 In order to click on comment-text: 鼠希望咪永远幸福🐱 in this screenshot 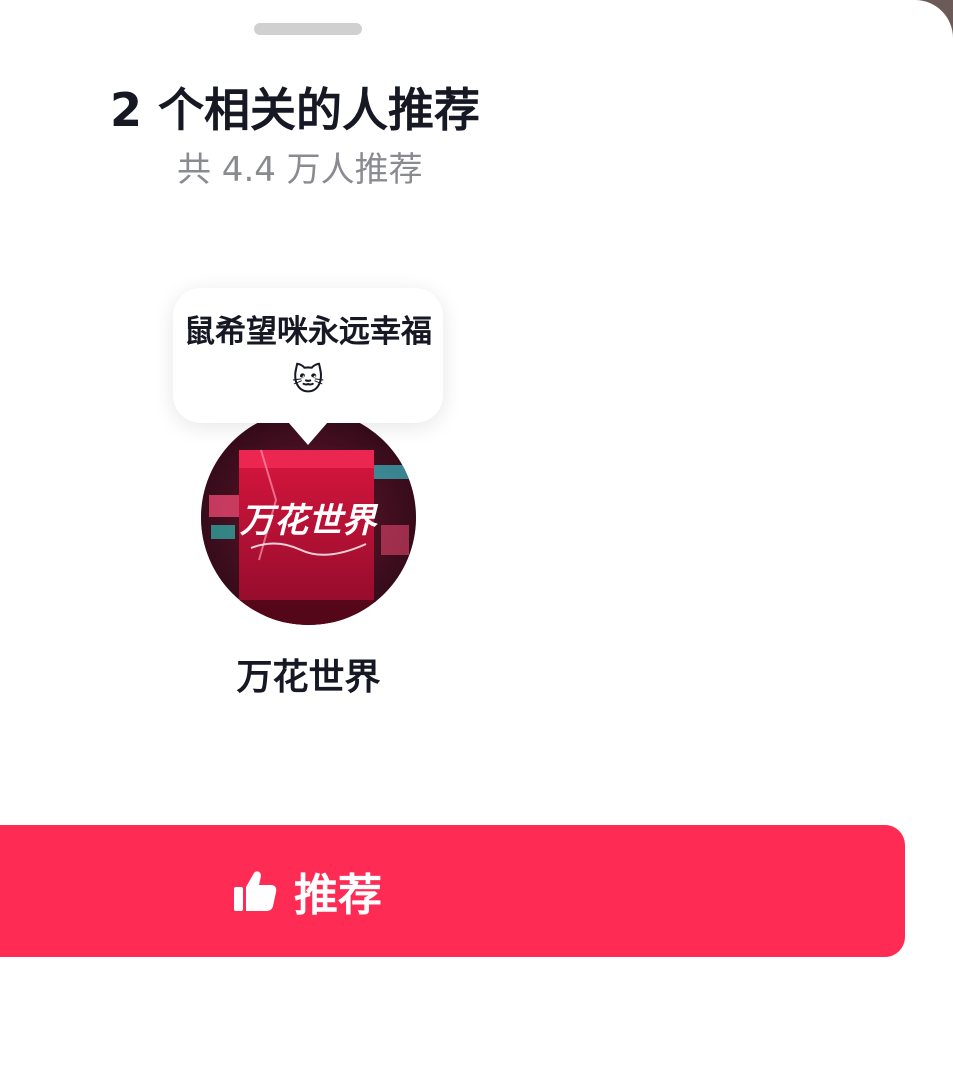, I will do `click(308, 356)`.